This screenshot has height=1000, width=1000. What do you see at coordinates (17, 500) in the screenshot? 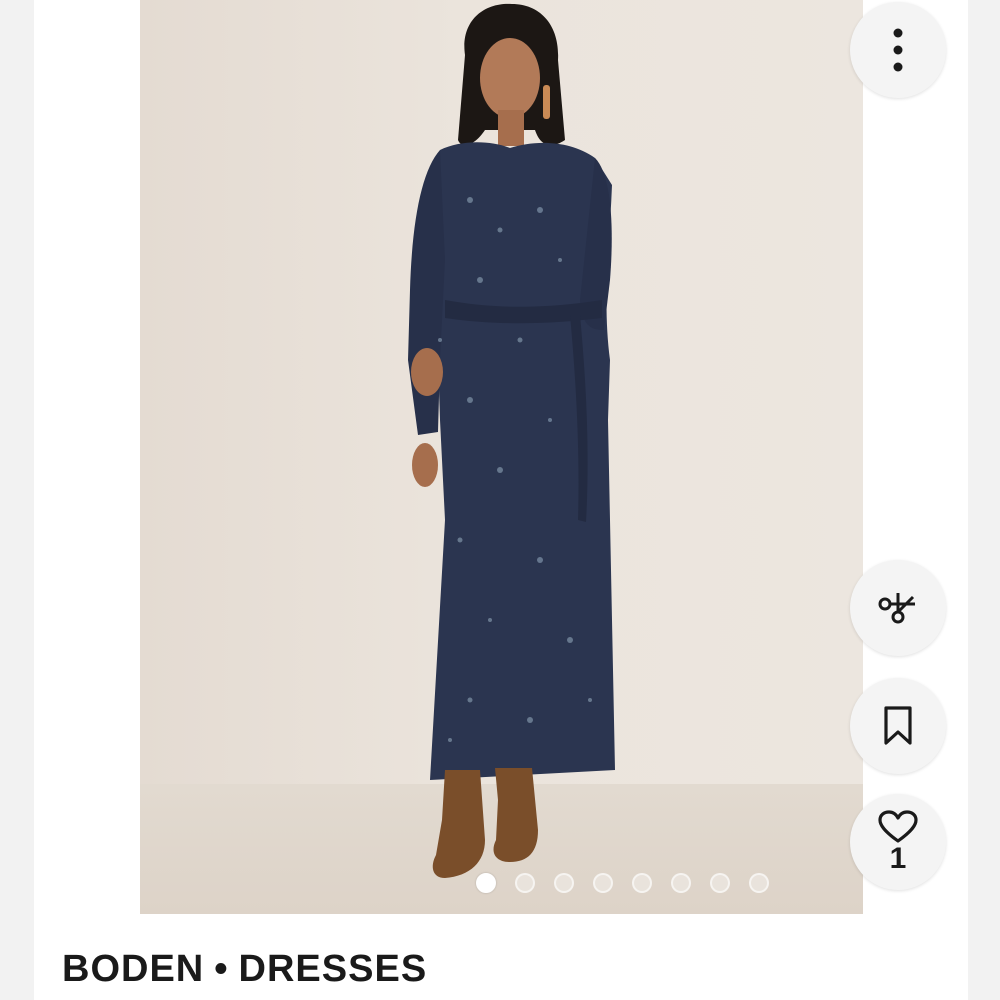
I see `left-margin` at bounding box center [17, 500].